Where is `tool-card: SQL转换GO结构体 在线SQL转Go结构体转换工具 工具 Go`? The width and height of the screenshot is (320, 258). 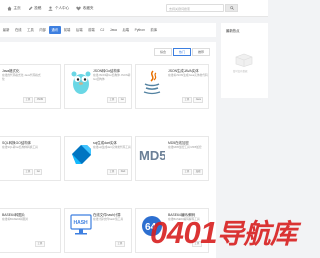
tool-card: SQL转换GO结构体 在线SQL转Go结构体转换工具 工具 Go is located at coordinates (30, 158).